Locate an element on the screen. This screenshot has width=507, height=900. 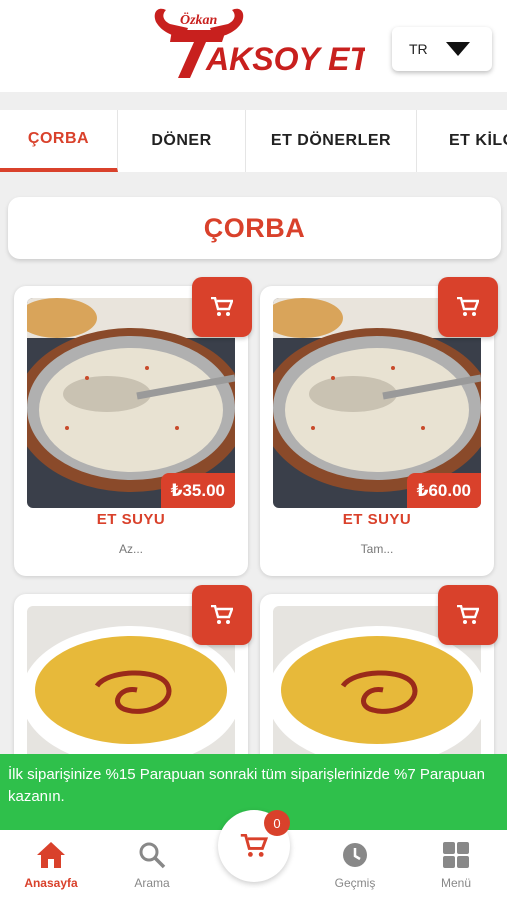
nav-menu: Menü is located at coordinates (456, 865).